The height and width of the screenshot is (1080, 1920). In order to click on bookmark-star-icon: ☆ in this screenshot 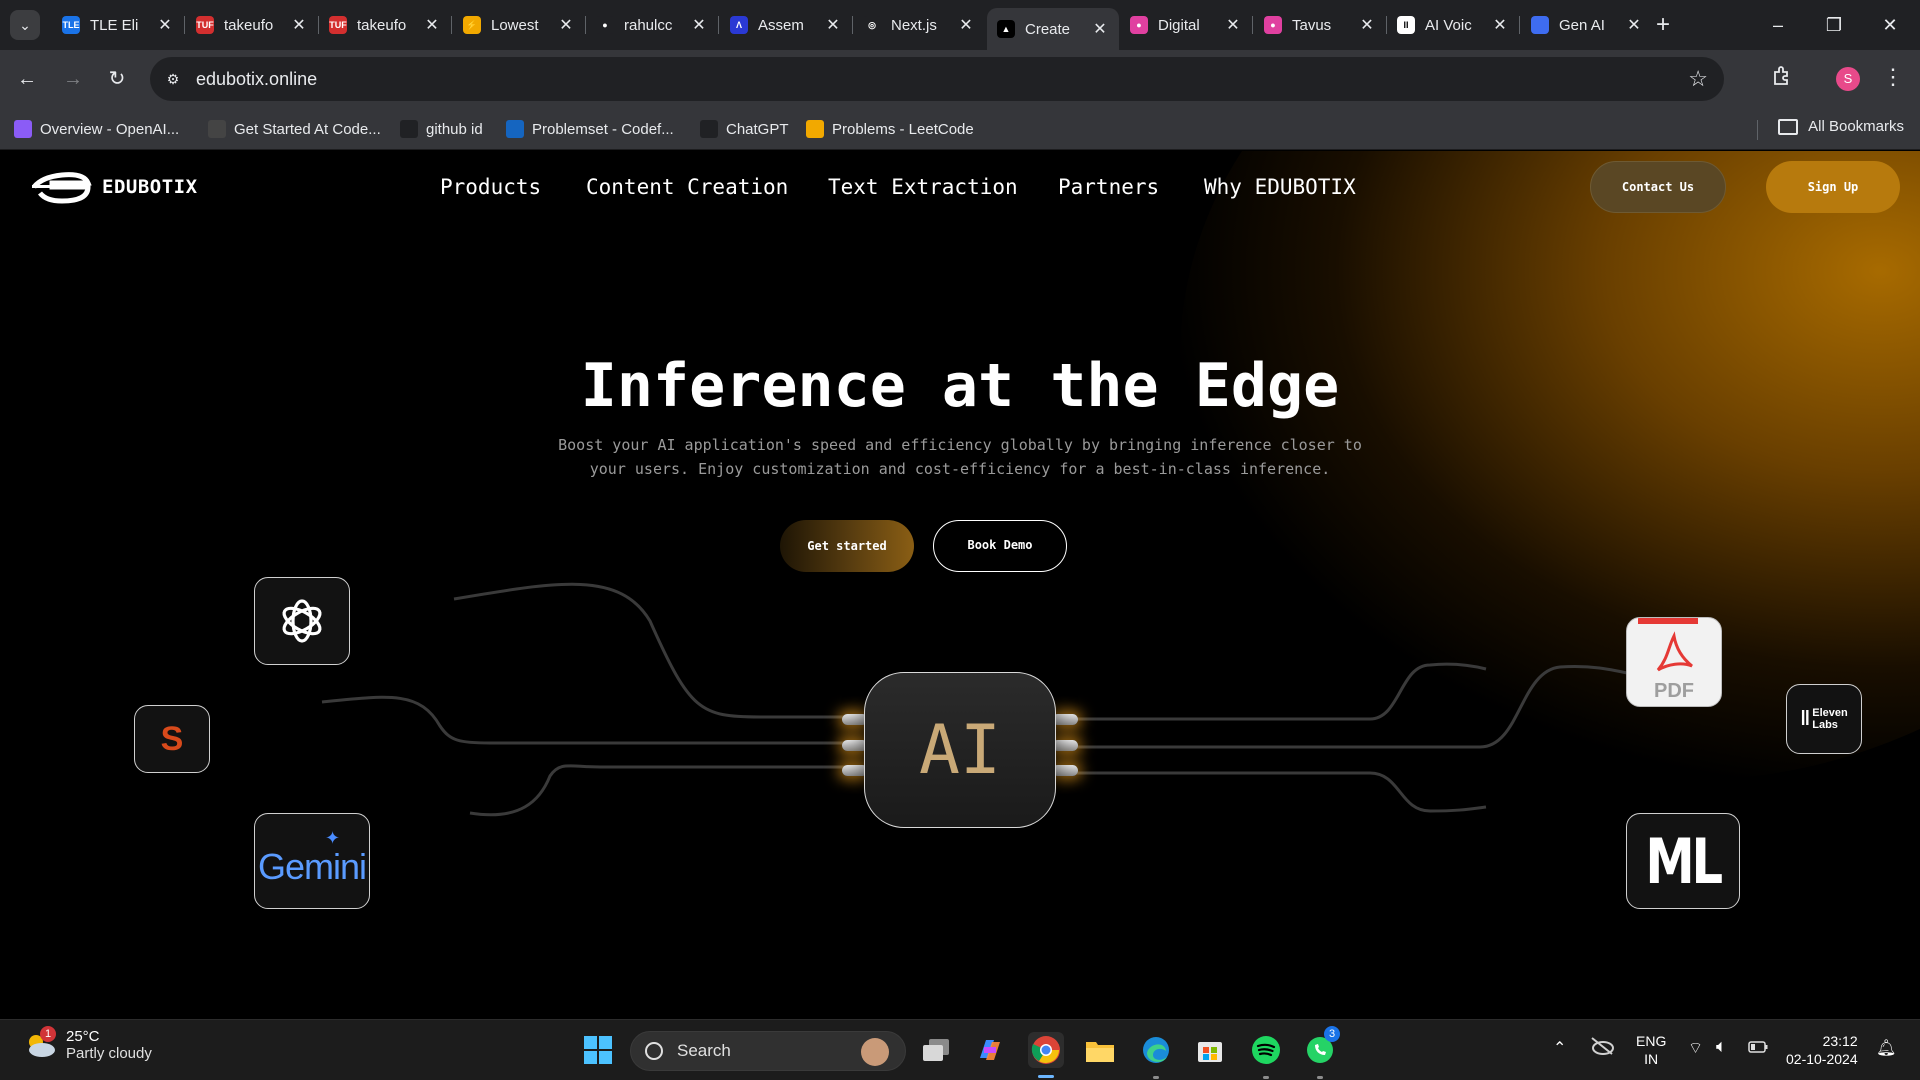, I will do `click(1698, 79)`.